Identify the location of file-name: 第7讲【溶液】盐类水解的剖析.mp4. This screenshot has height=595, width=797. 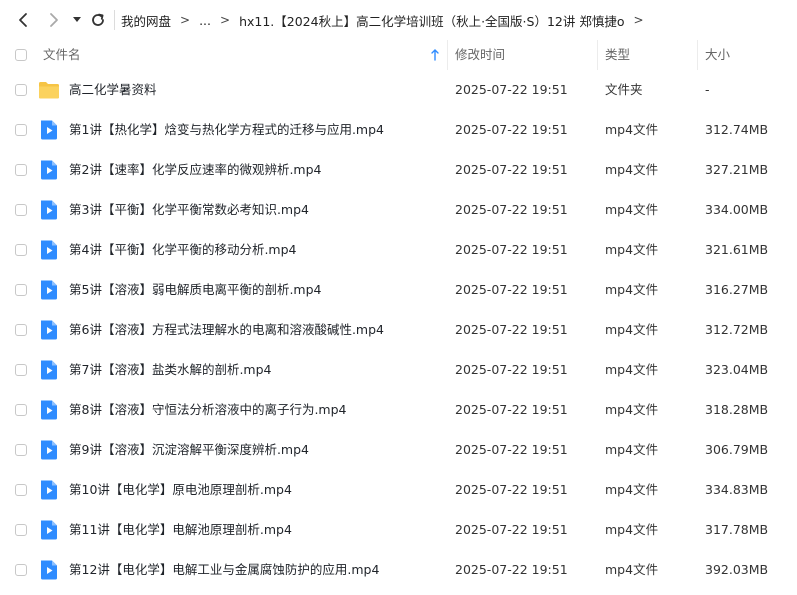
(170, 370).